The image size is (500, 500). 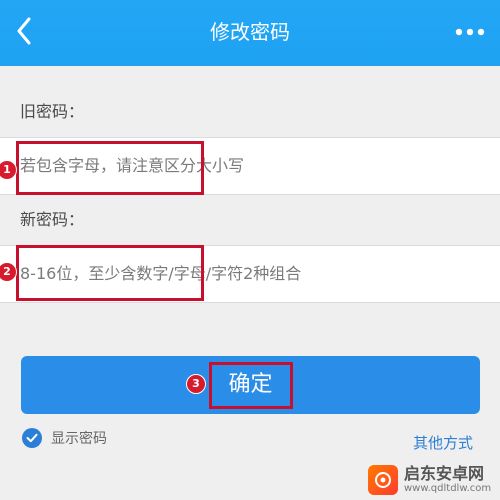 I want to click on highlight-box-new-password, so click(x=110, y=273).